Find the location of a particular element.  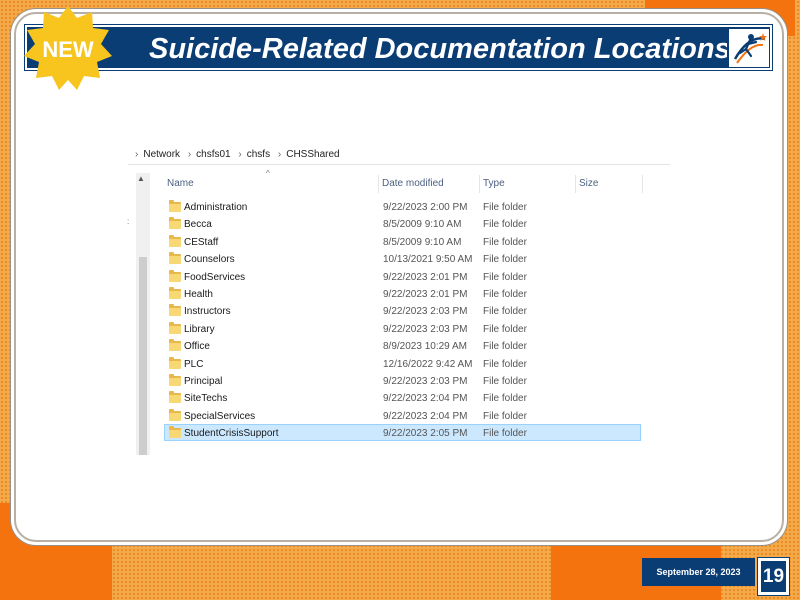

file-date-modified: 8/9/2023 10:29 AM is located at coordinates (425, 347).